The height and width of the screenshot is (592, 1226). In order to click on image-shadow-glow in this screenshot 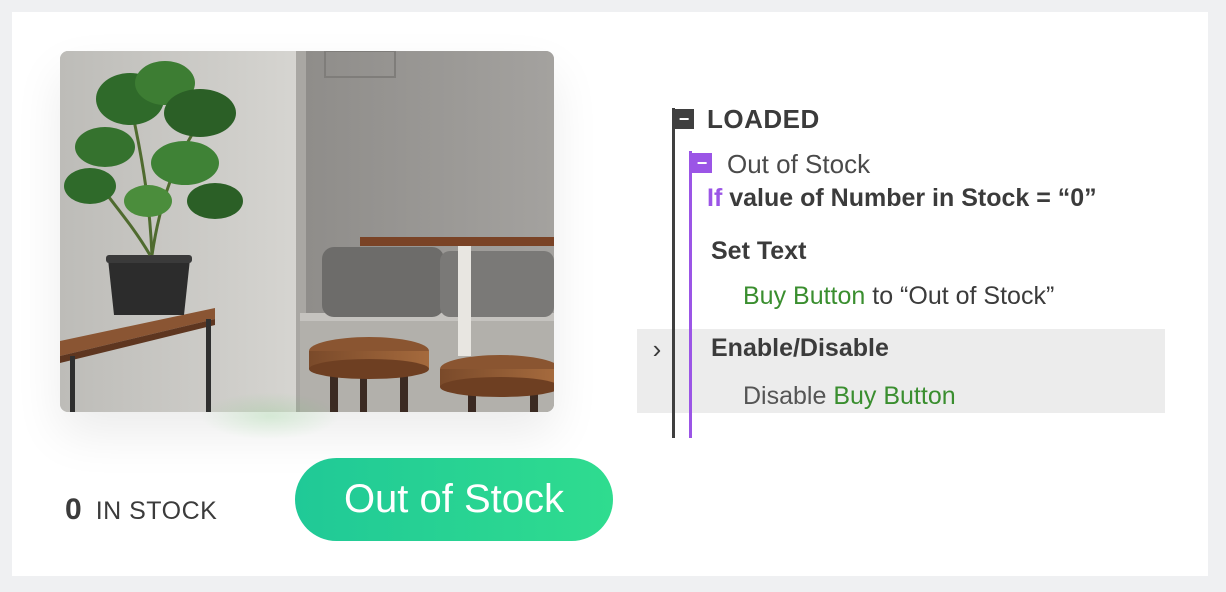, I will do `click(270, 416)`.